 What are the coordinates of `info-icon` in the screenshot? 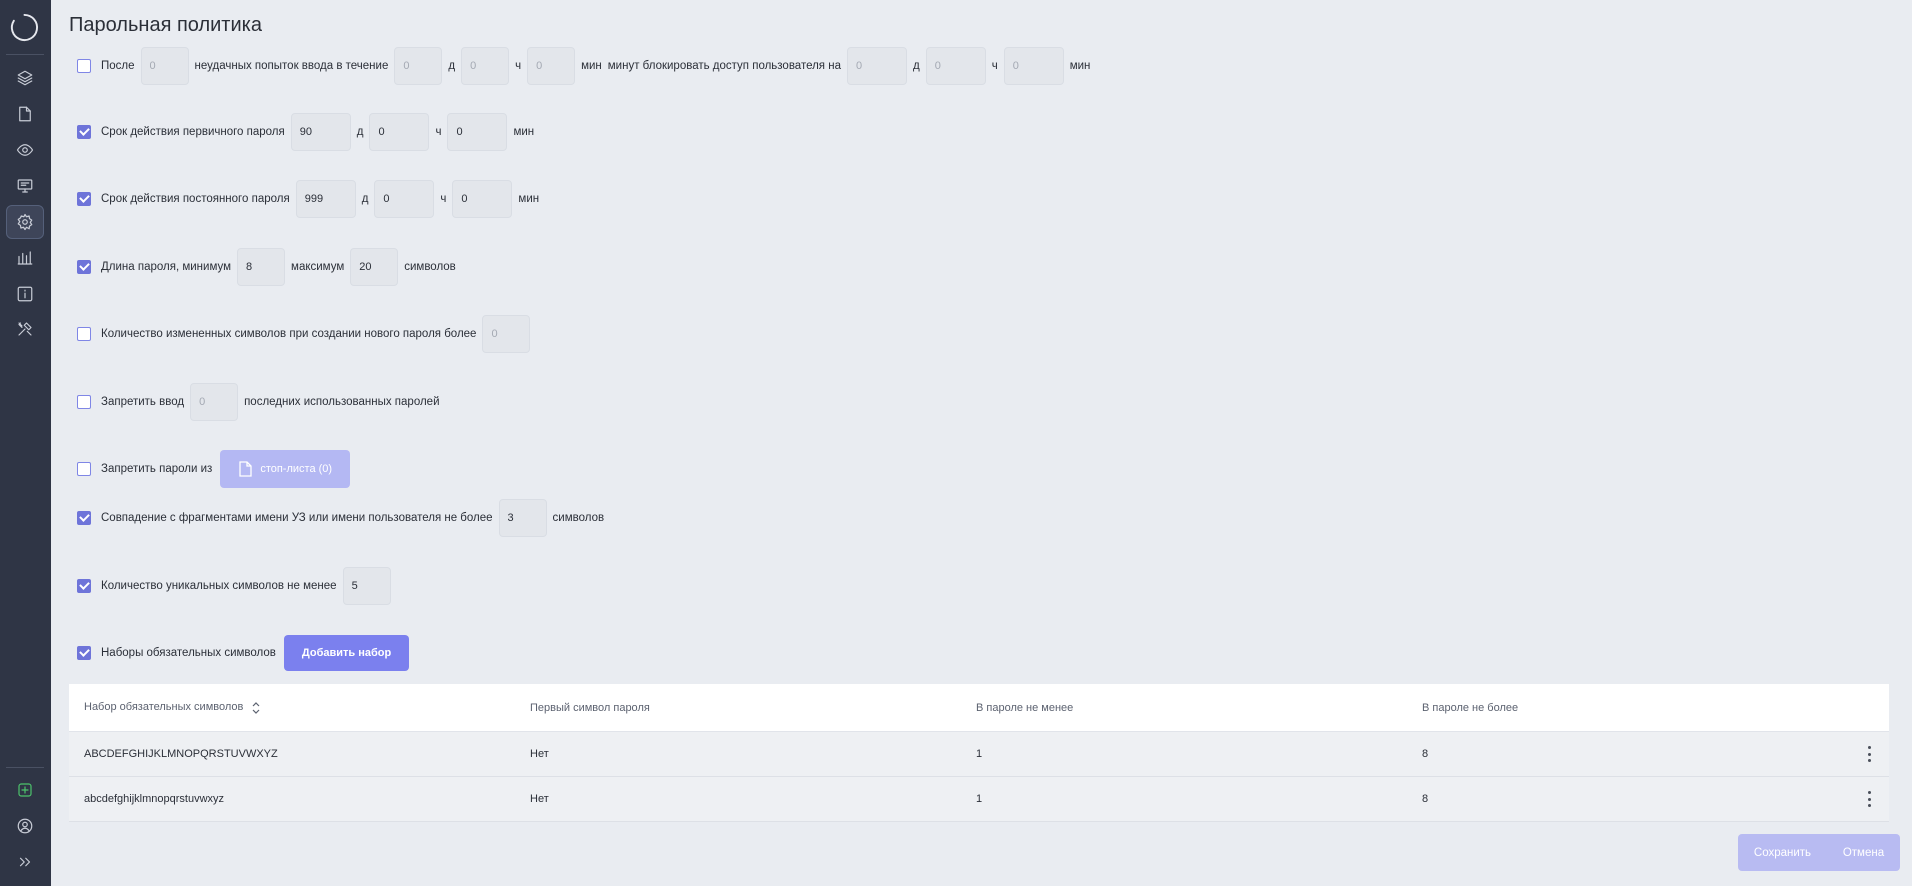 It's located at (25, 294).